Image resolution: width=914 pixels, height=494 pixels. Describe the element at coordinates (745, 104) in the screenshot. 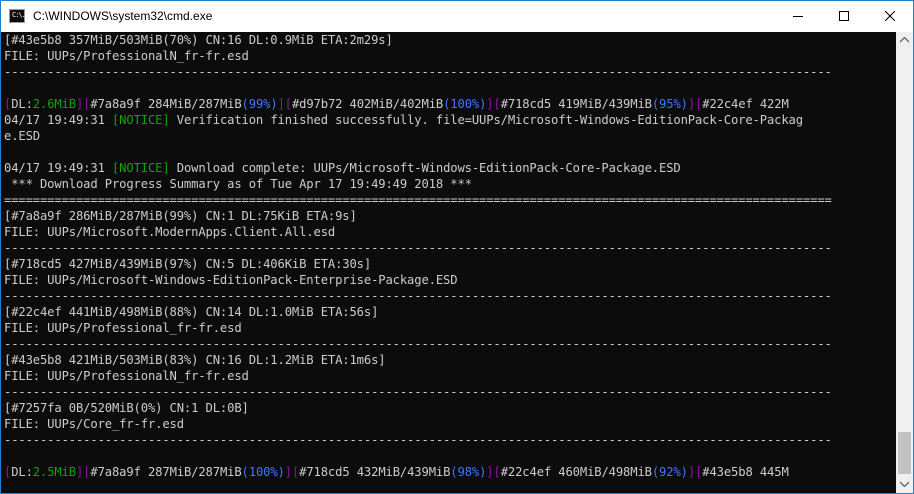

I see `console-text: #22c4ef 422M` at that location.